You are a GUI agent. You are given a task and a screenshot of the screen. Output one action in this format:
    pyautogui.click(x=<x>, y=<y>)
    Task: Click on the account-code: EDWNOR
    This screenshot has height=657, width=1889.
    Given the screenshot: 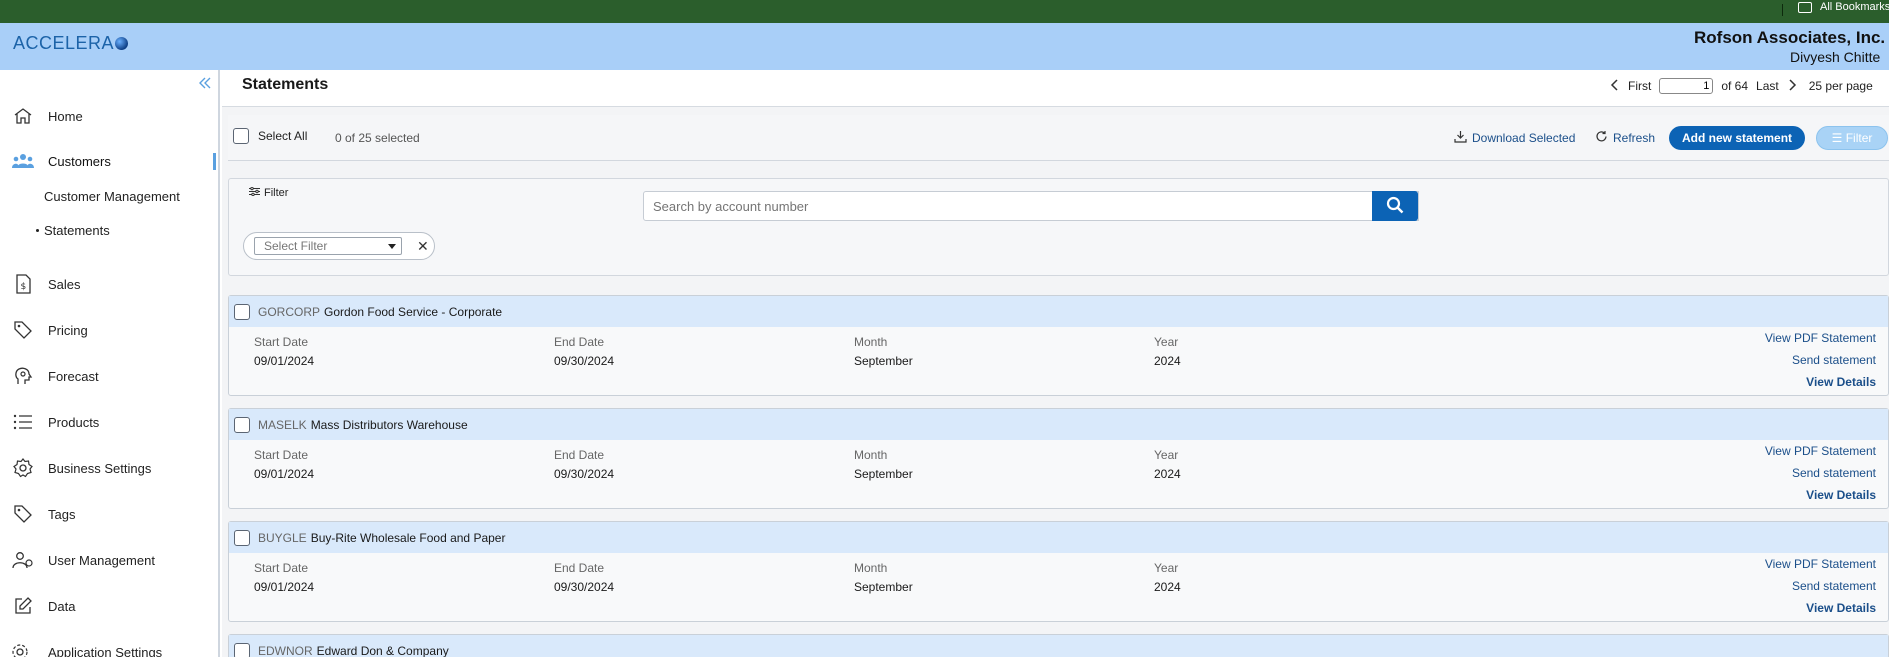 What is the action you would take?
    pyautogui.click(x=285, y=650)
    